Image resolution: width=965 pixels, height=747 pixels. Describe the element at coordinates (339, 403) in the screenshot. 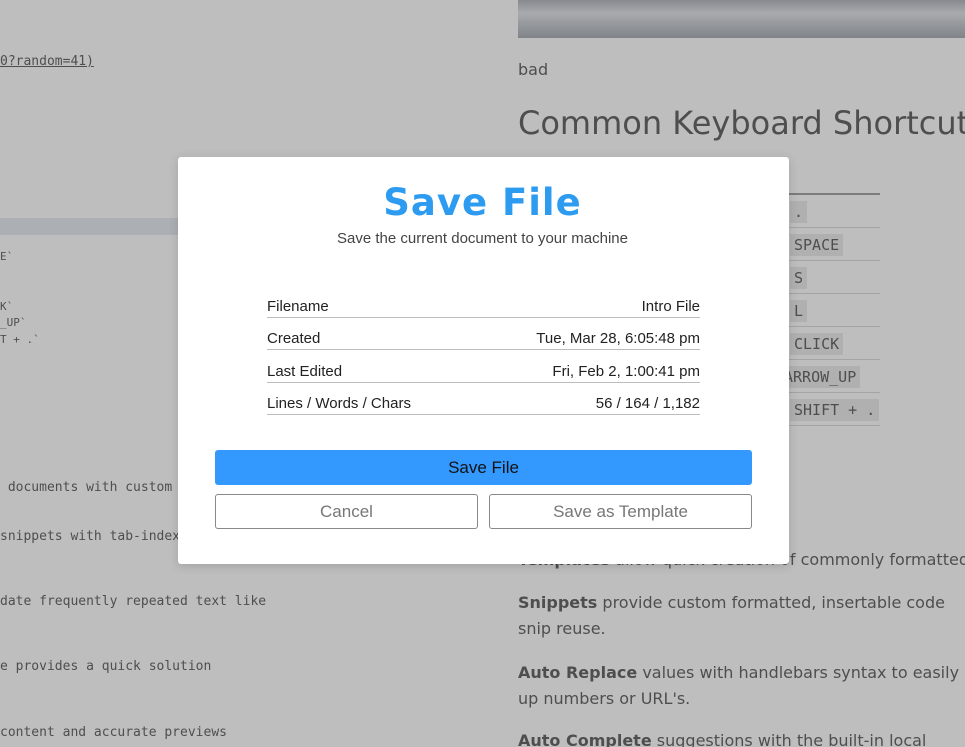

I see `info-label: Lines / Words / Chars` at that location.